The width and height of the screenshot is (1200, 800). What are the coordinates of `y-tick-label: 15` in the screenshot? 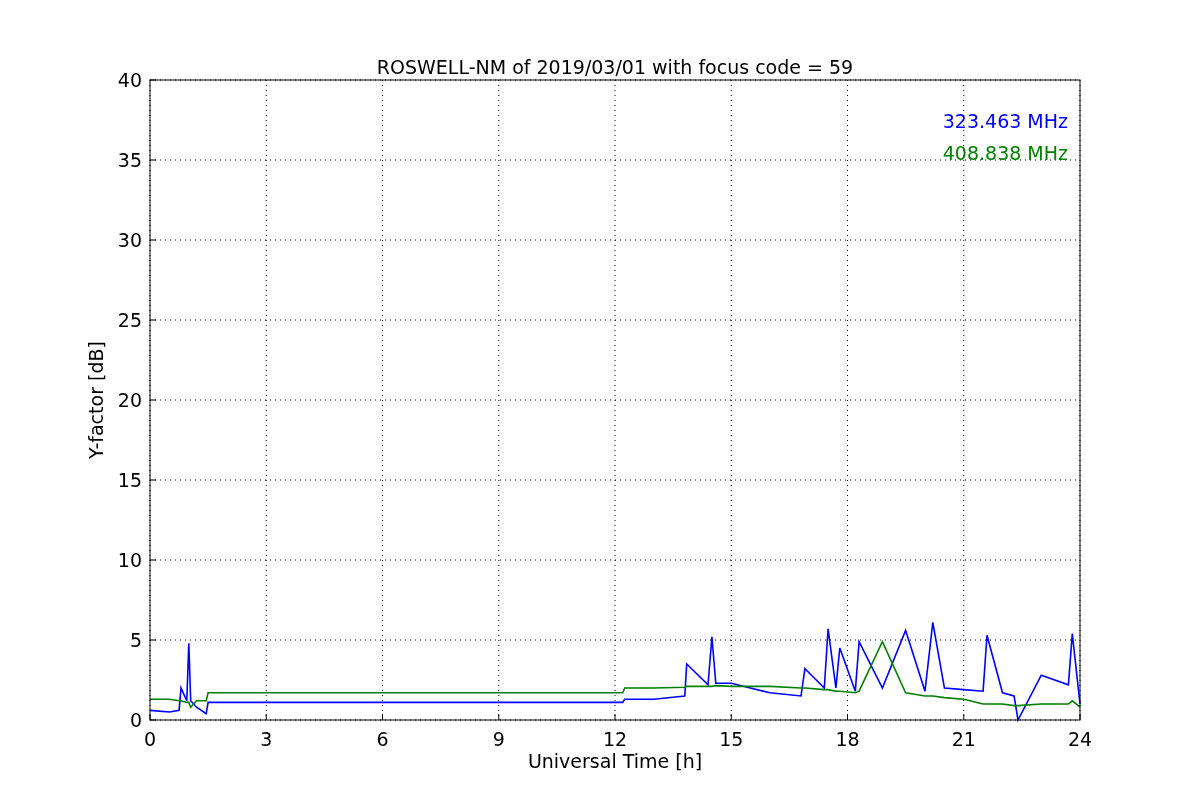 It's located at (129, 480).